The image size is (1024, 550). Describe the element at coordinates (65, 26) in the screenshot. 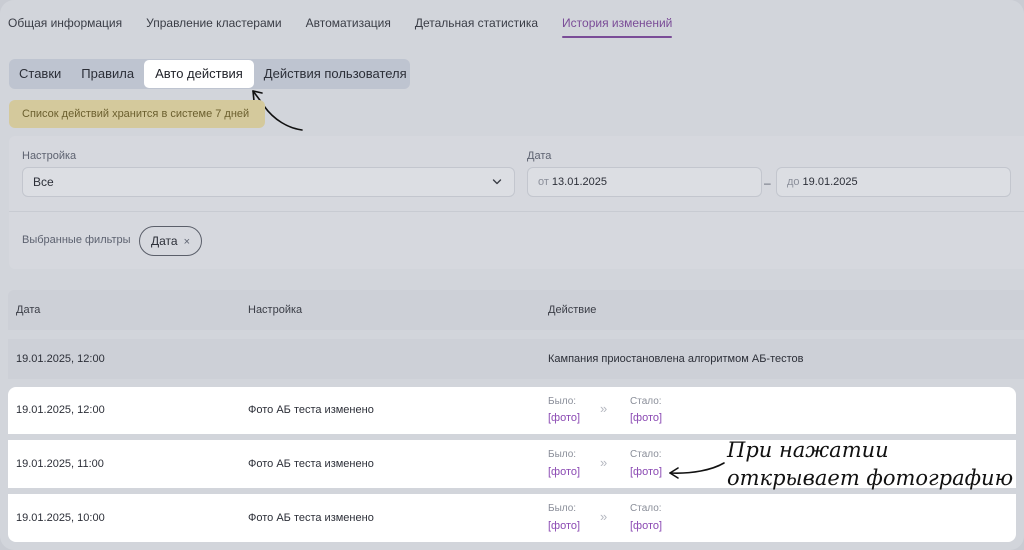

I see `tab-general-info: Общая информация` at that location.